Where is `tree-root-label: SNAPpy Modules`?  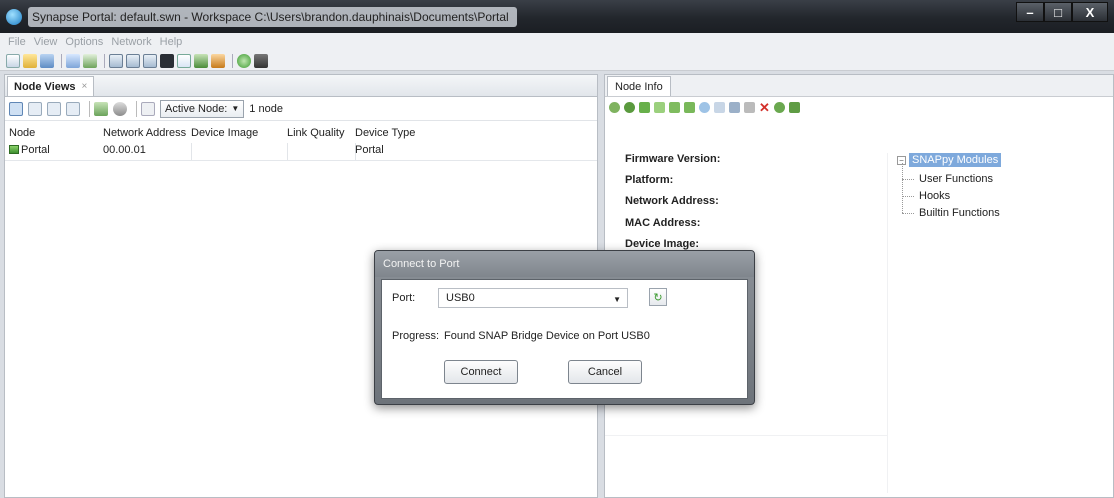
tree-root-label: SNAPpy Modules is located at coordinates (955, 160).